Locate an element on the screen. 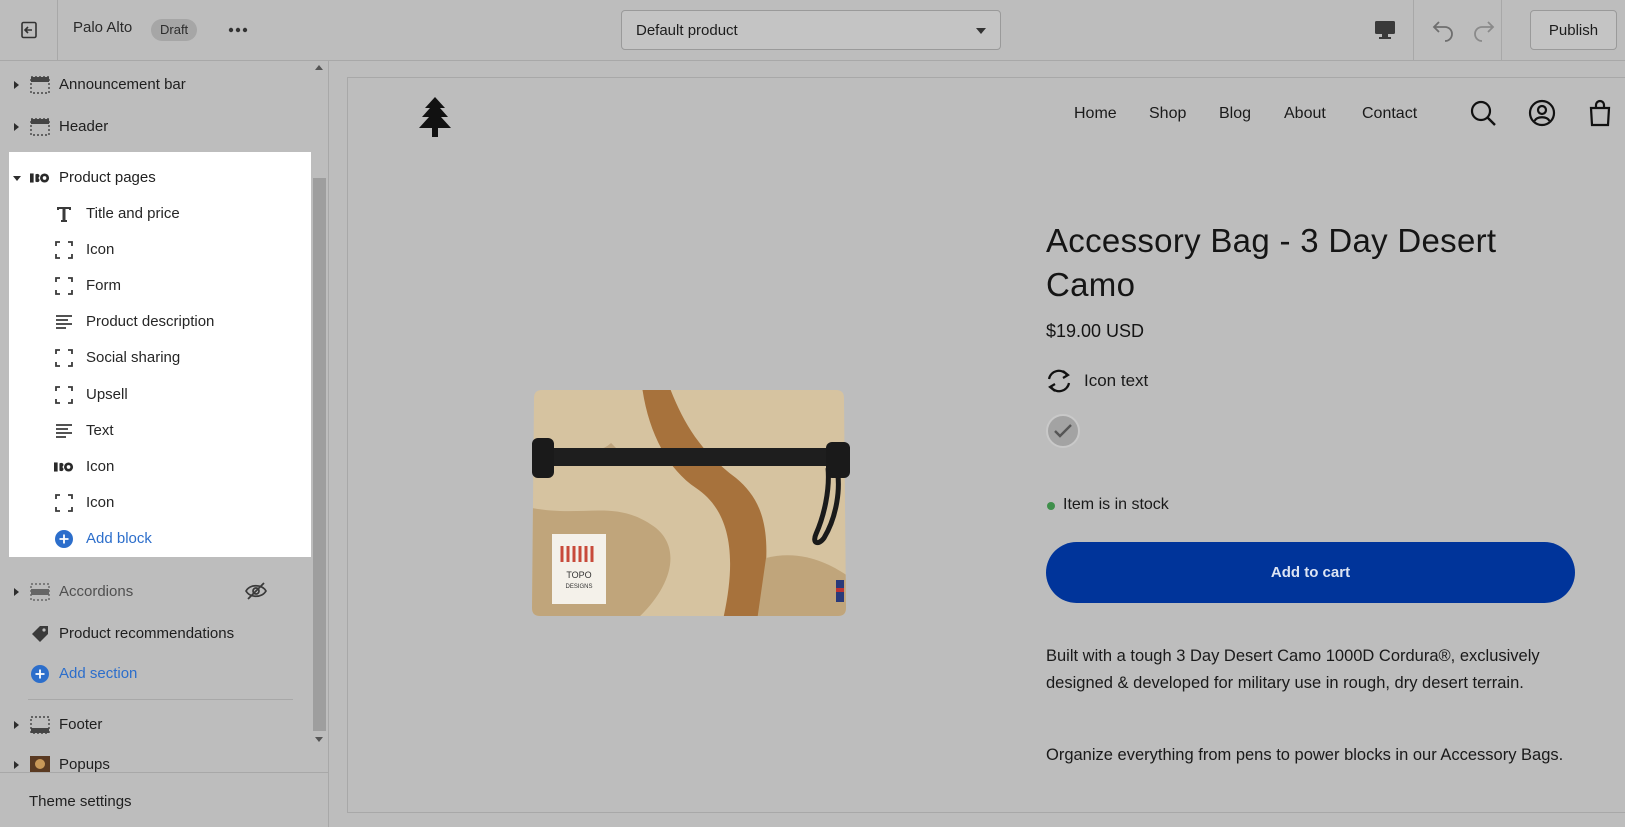 Image resolution: width=1625 pixels, height=827 pixels. section-product-recommendations: Product recommendations is located at coordinates (155, 634).